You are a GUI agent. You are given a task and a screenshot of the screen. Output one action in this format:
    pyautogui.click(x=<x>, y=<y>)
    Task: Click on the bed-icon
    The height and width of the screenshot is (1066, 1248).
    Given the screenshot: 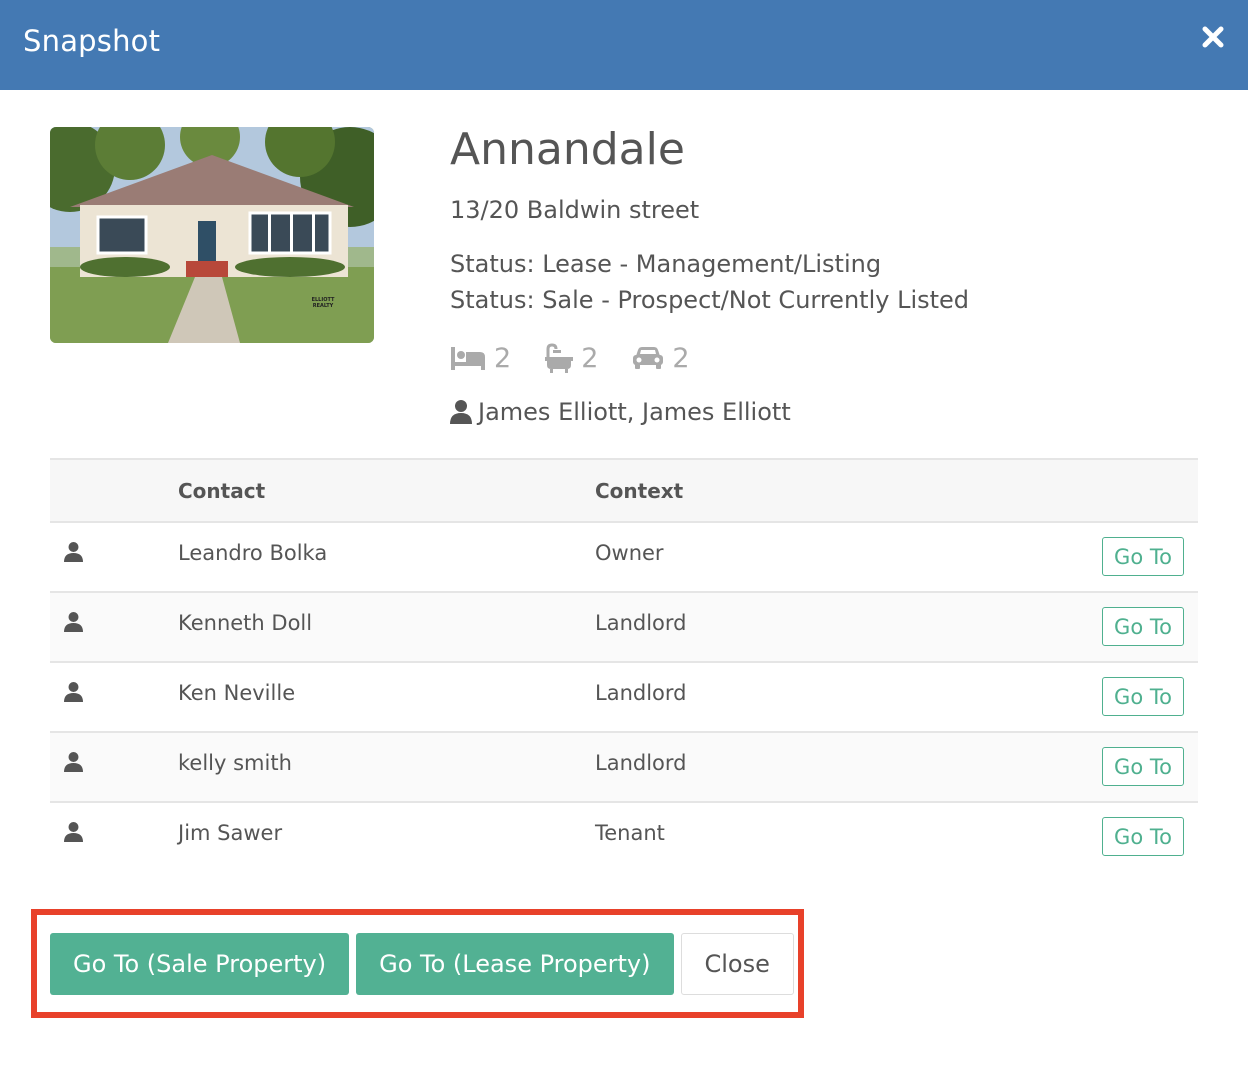 What is the action you would take?
    pyautogui.click(x=468, y=358)
    